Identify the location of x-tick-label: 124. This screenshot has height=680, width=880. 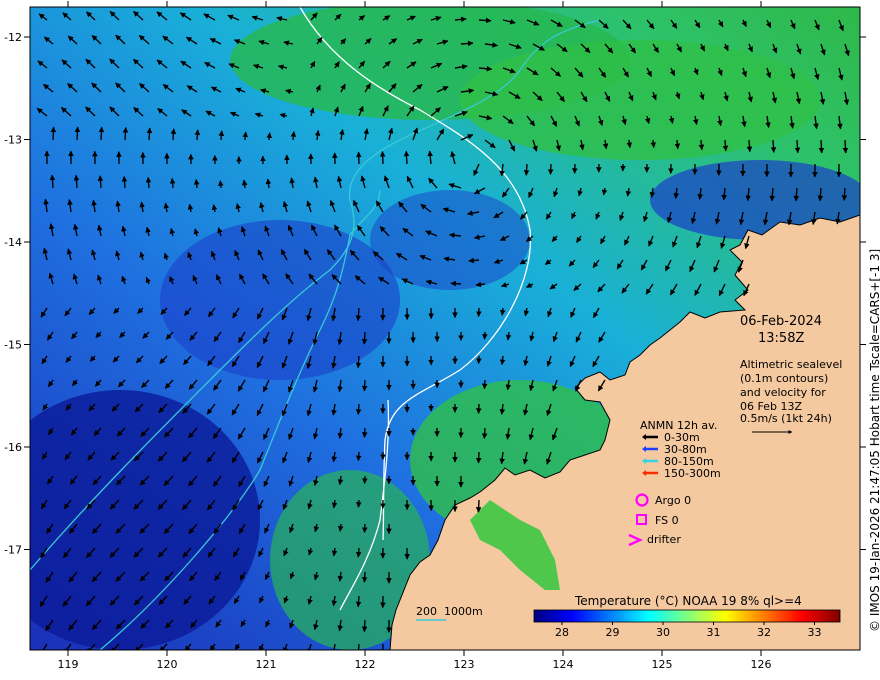
(563, 664).